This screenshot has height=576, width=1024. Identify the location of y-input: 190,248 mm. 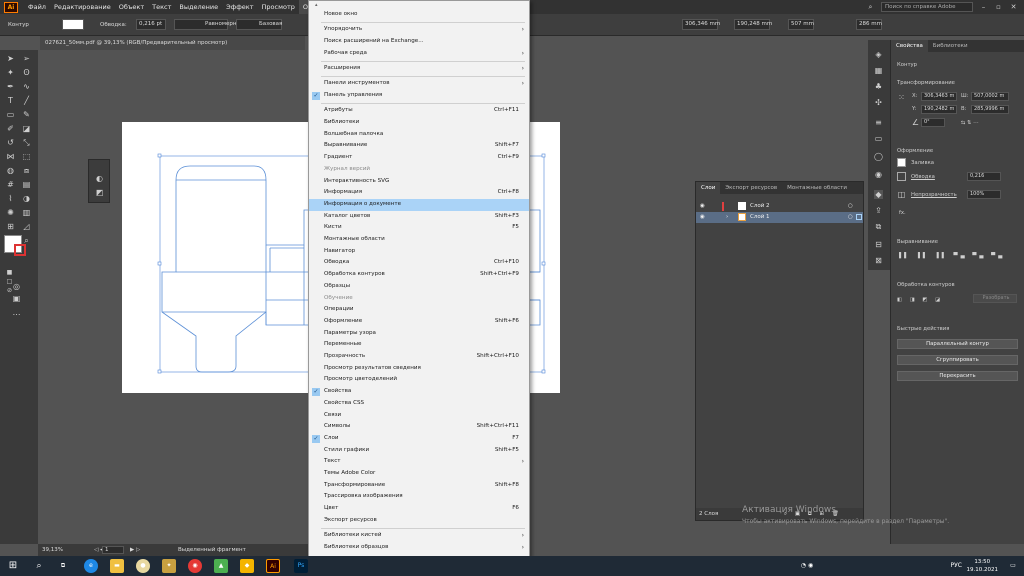
(753, 24).